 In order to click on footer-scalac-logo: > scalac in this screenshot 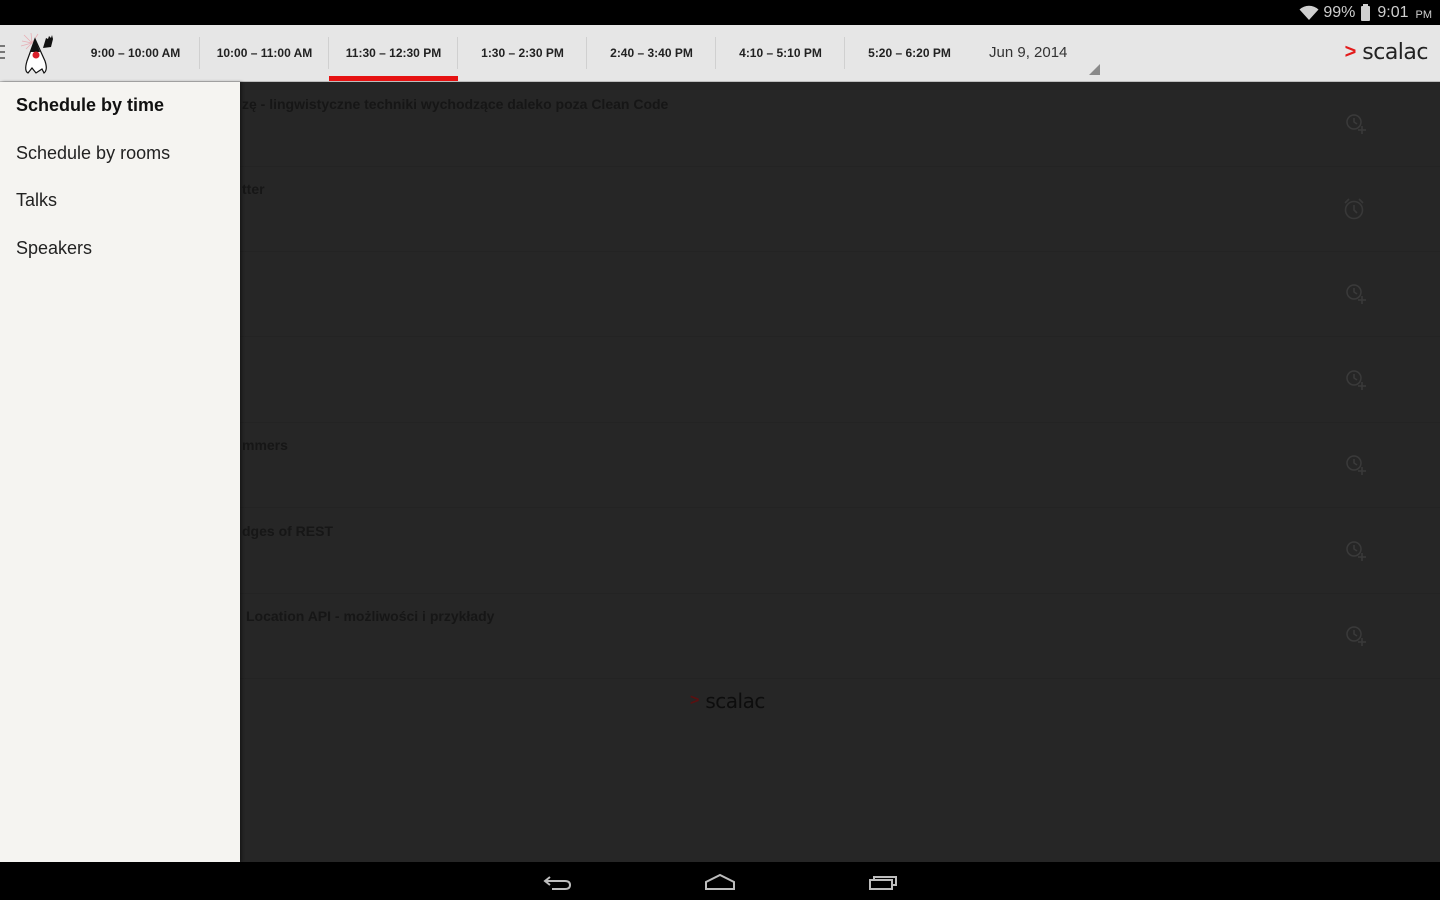, I will do `click(727, 701)`.